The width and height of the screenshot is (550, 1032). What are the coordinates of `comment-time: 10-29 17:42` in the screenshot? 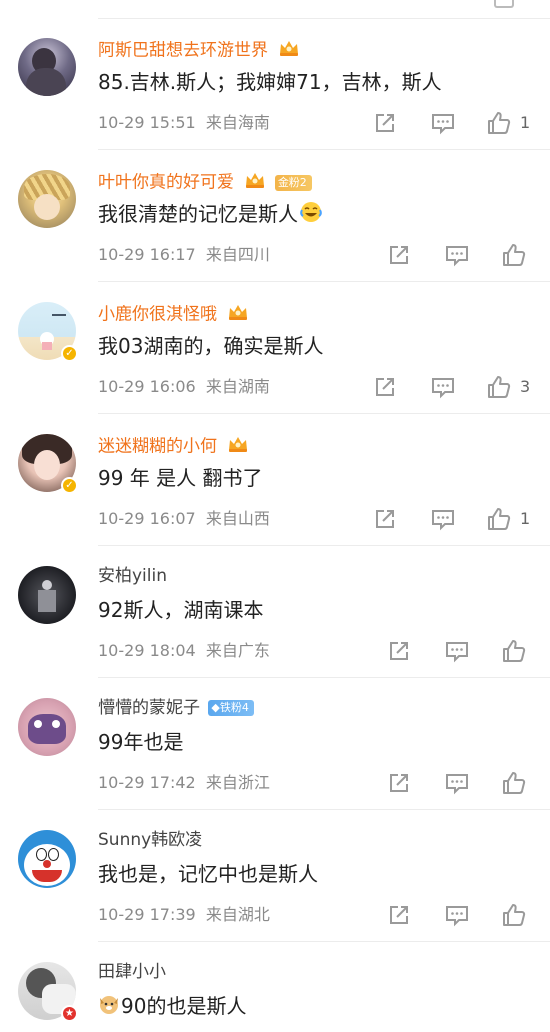 It's located at (147, 782).